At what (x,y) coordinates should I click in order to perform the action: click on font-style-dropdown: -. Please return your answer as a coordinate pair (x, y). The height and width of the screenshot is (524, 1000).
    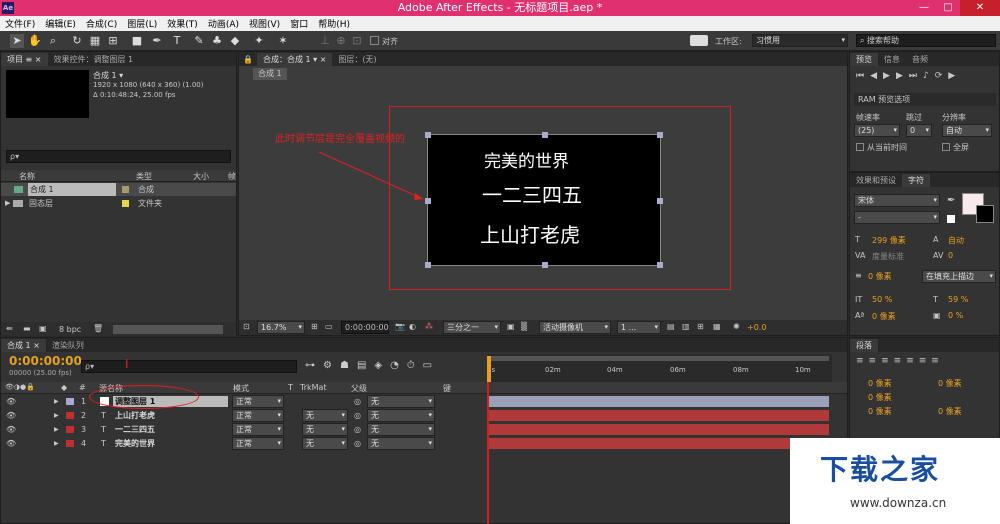
    Looking at the image, I should click on (897, 217).